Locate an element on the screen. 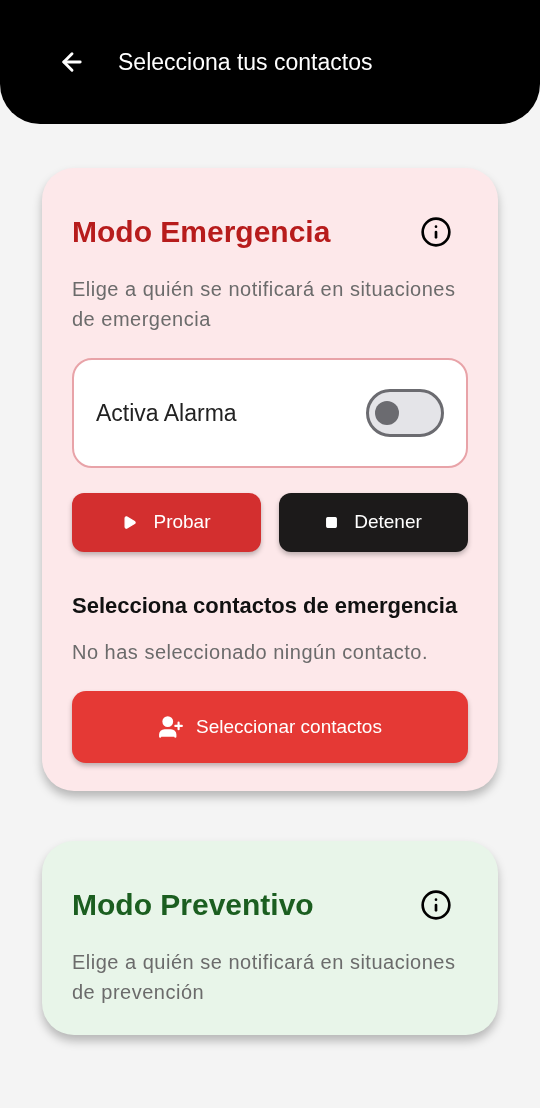  card-description: Elige a quién se notificará en situaciones de emergencia is located at coordinates (264, 304).